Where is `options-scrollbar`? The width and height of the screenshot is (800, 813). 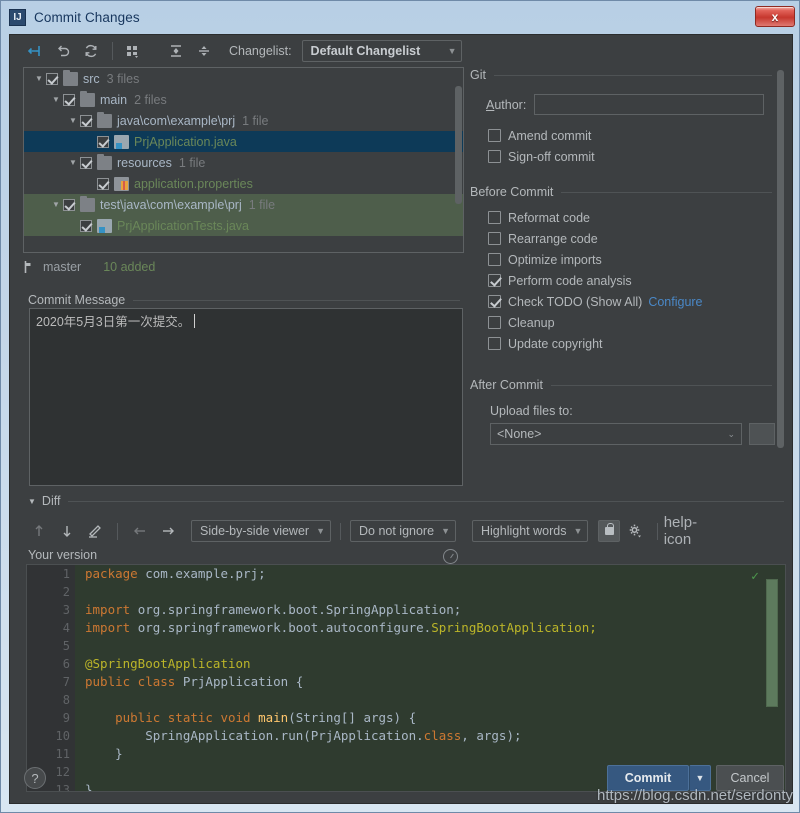 options-scrollbar is located at coordinates (780, 259).